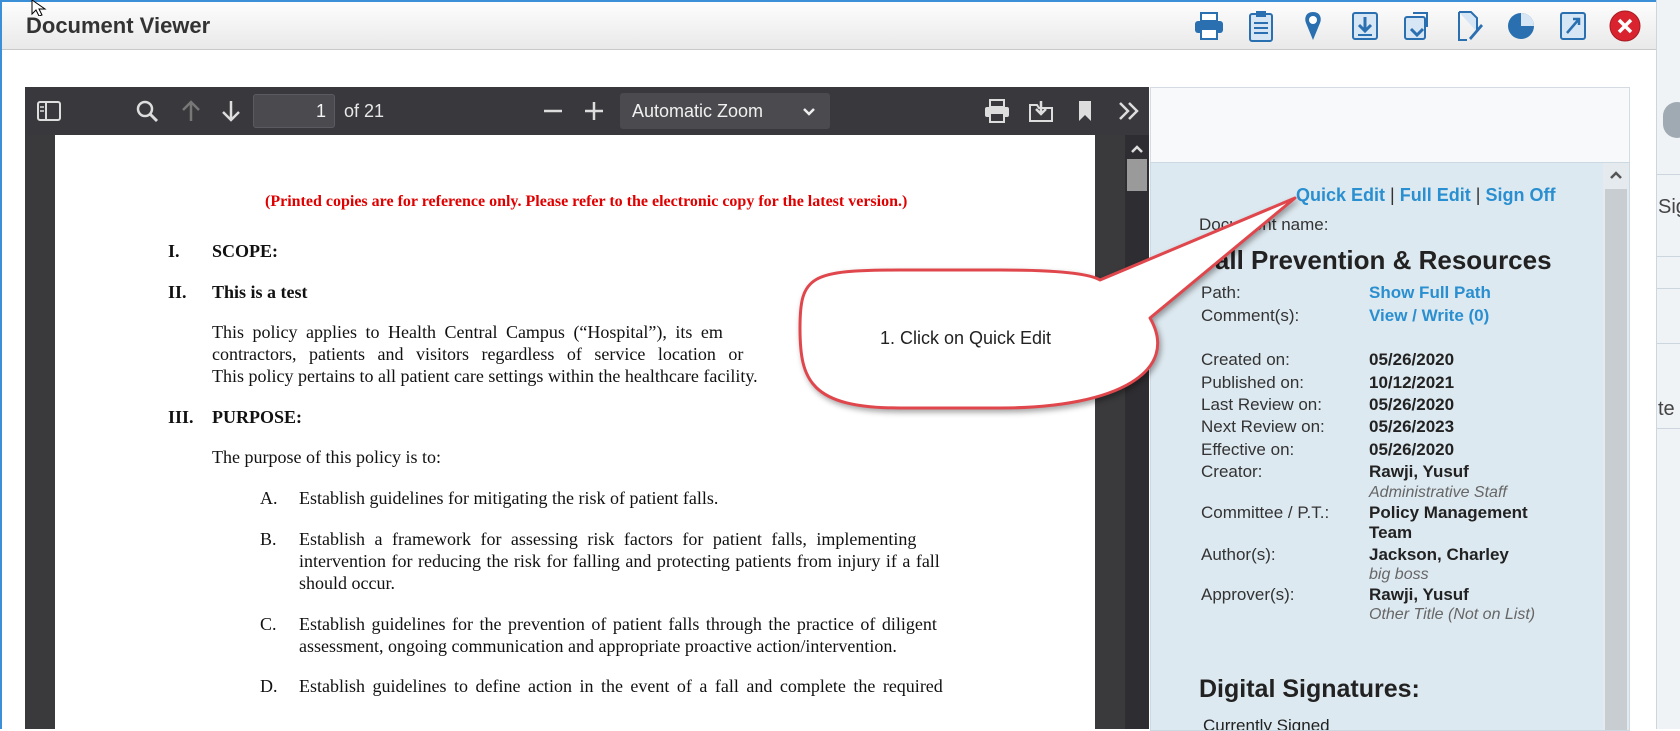 The image size is (1680, 731). What do you see at coordinates (1671, 120) in the screenshot?
I see `help-icon` at bounding box center [1671, 120].